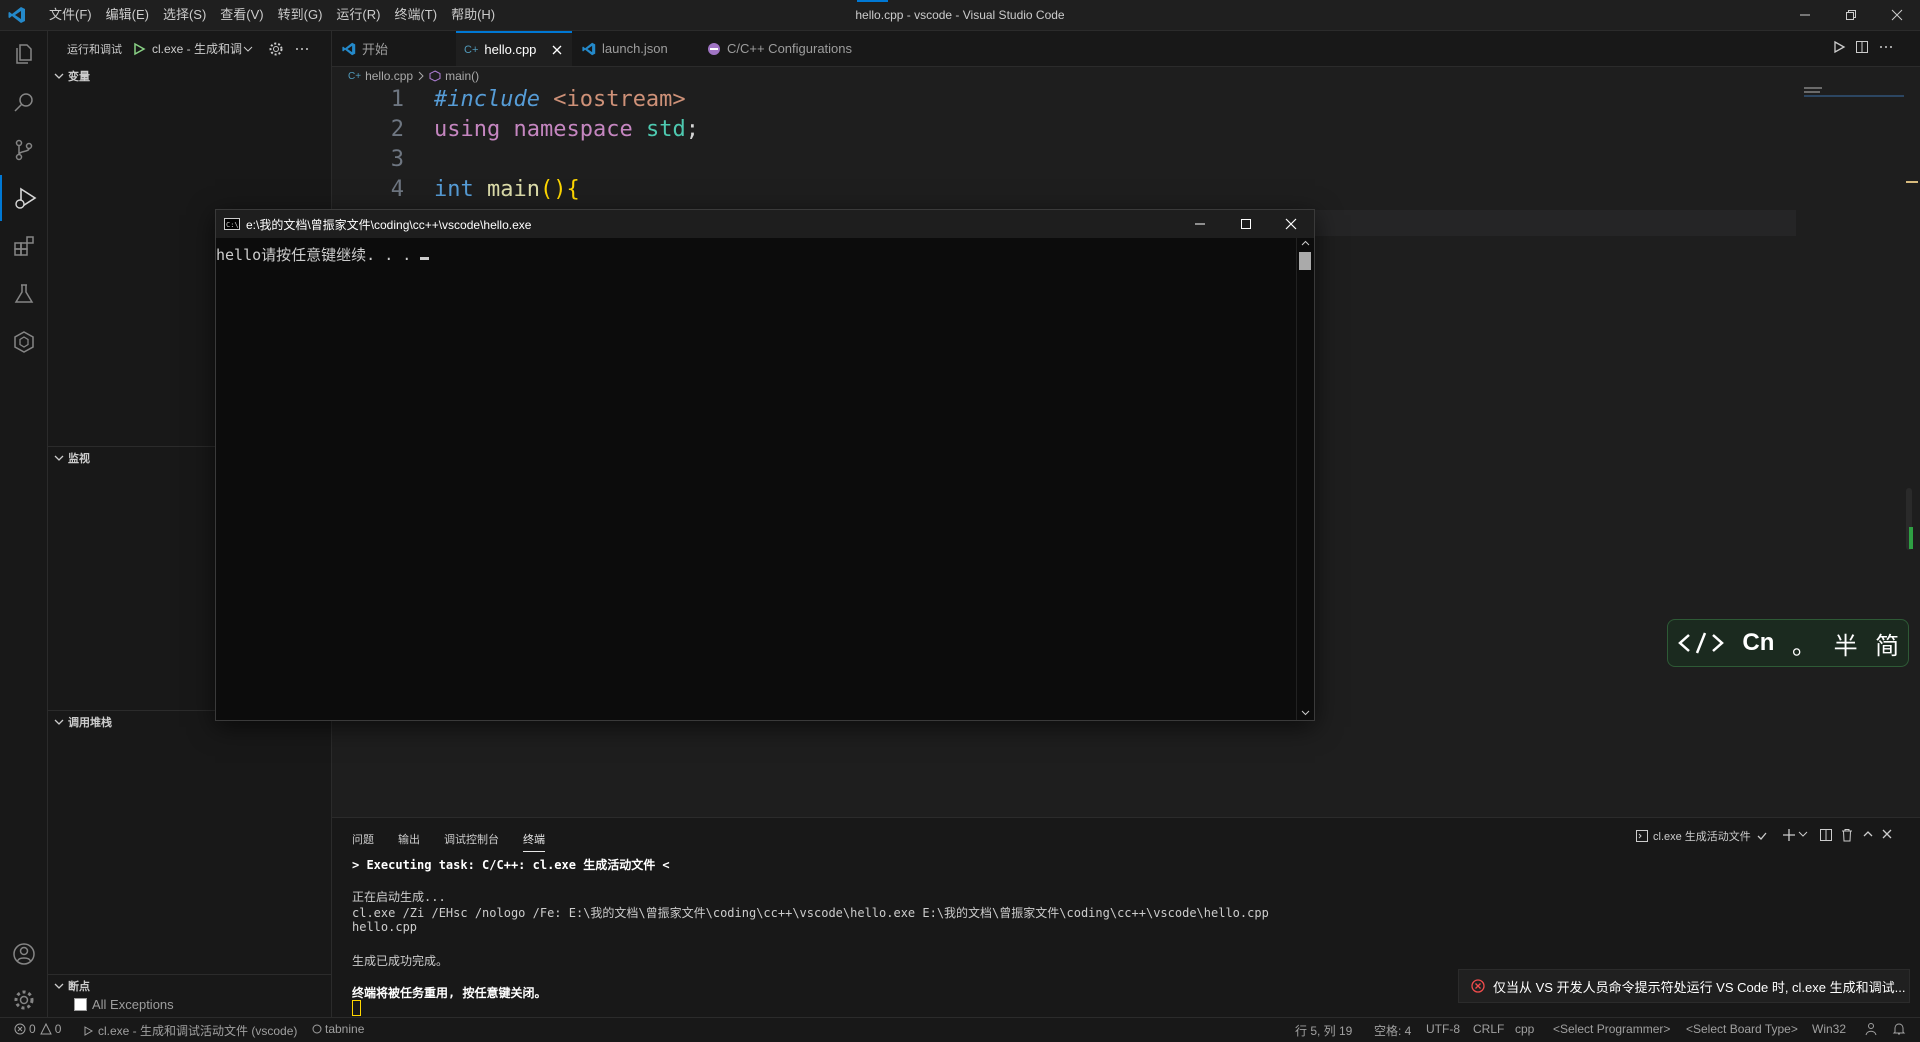  I want to click on token-paren: (), so click(553, 189).